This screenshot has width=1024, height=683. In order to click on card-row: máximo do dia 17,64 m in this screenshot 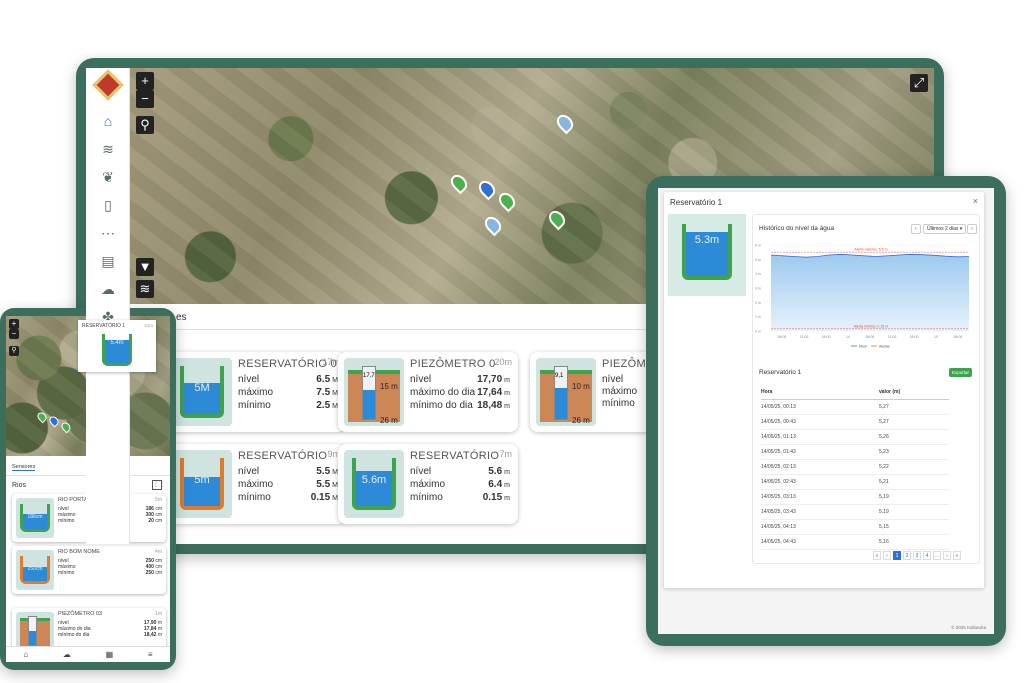, I will do `click(460, 393)`.